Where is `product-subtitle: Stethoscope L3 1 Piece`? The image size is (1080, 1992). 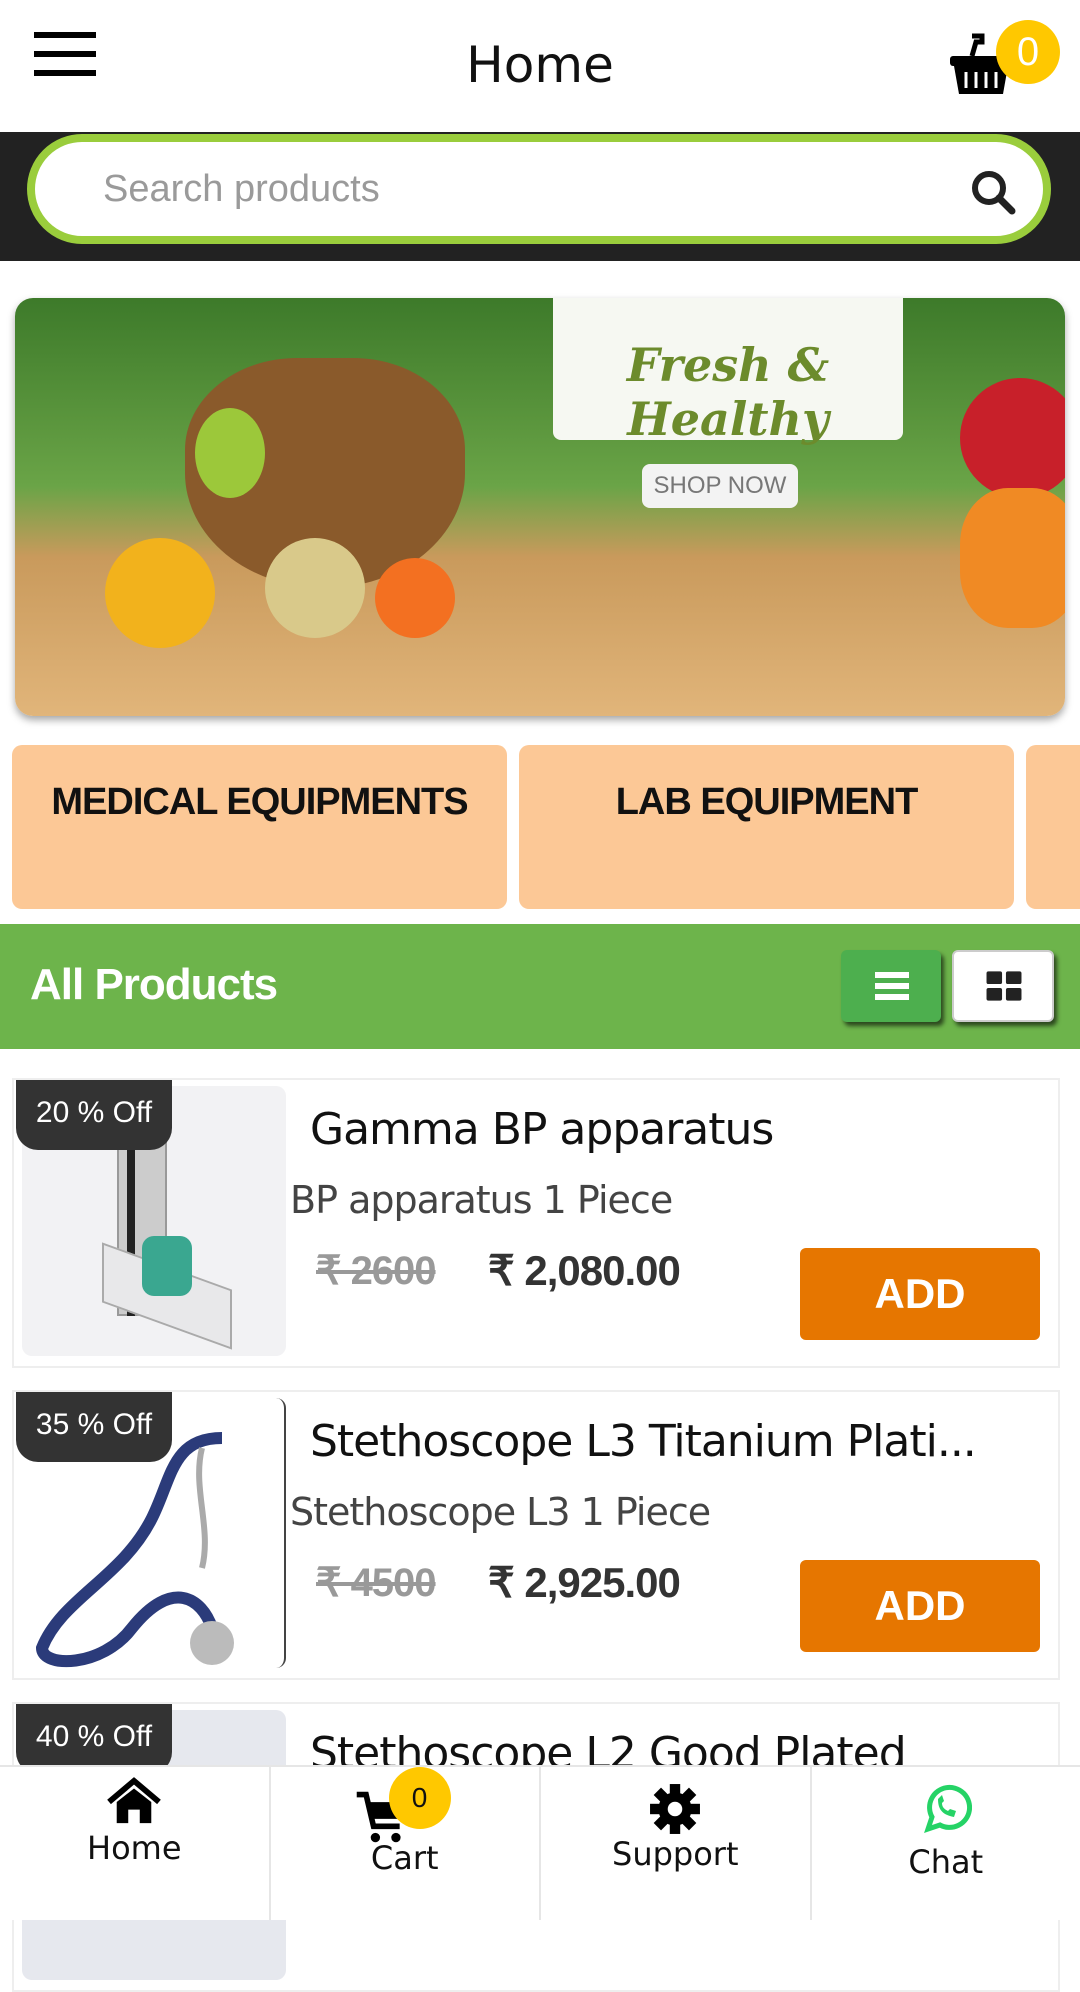
product-subtitle: Stethoscope L3 1 Piece is located at coordinates (500, 1512).